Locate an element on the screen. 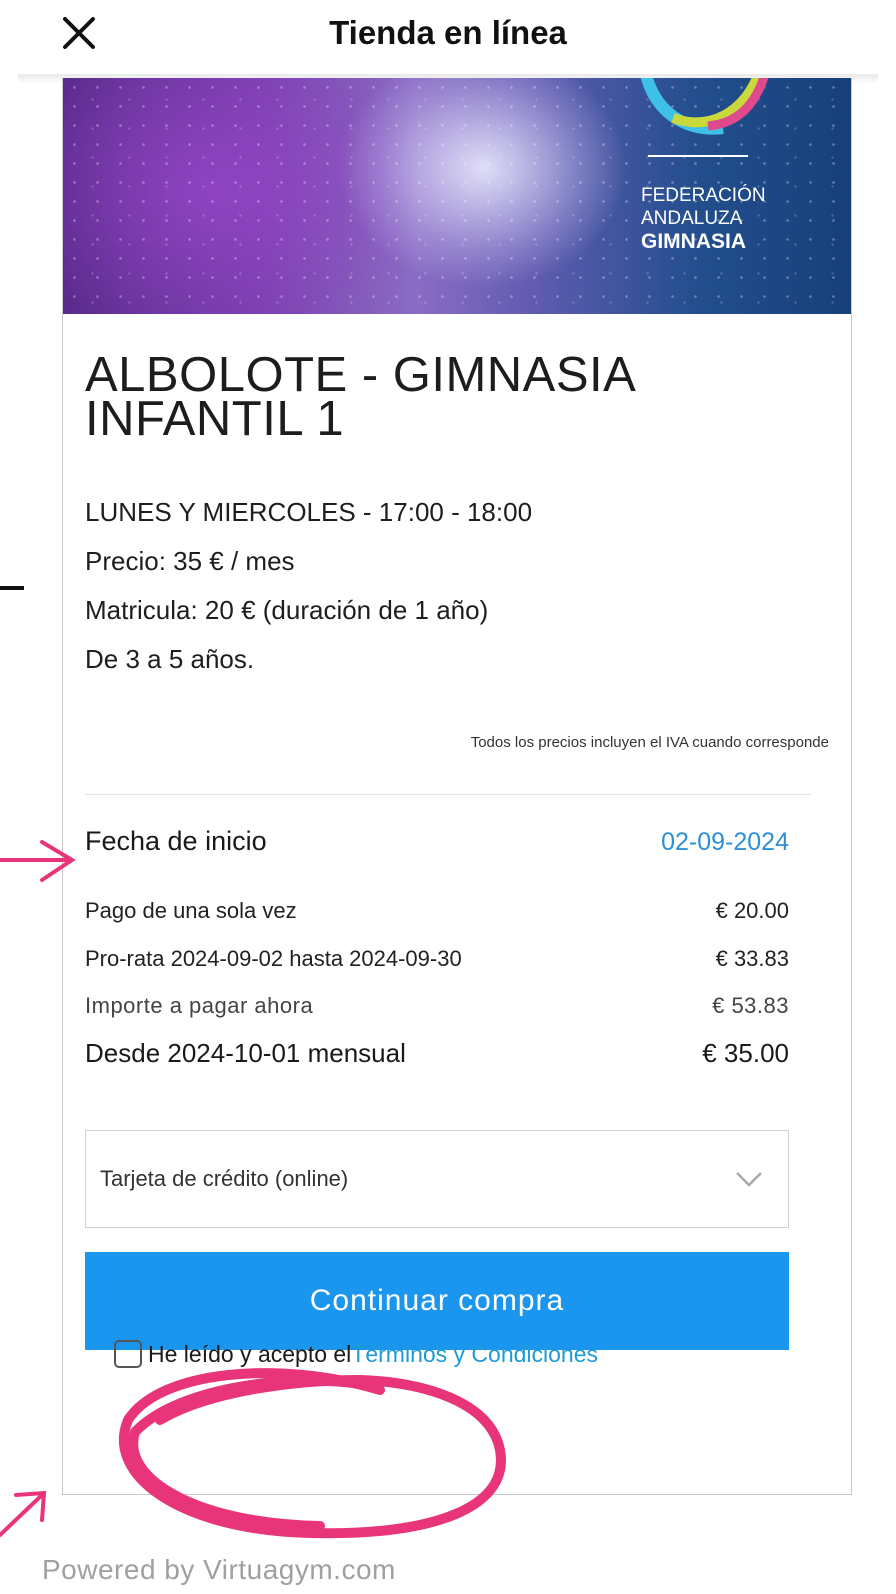 The width and height of the screenshot is (896, 1594). payment-method-value: Tarjeta de crédito (online) is located at coordinates (224, 1178).